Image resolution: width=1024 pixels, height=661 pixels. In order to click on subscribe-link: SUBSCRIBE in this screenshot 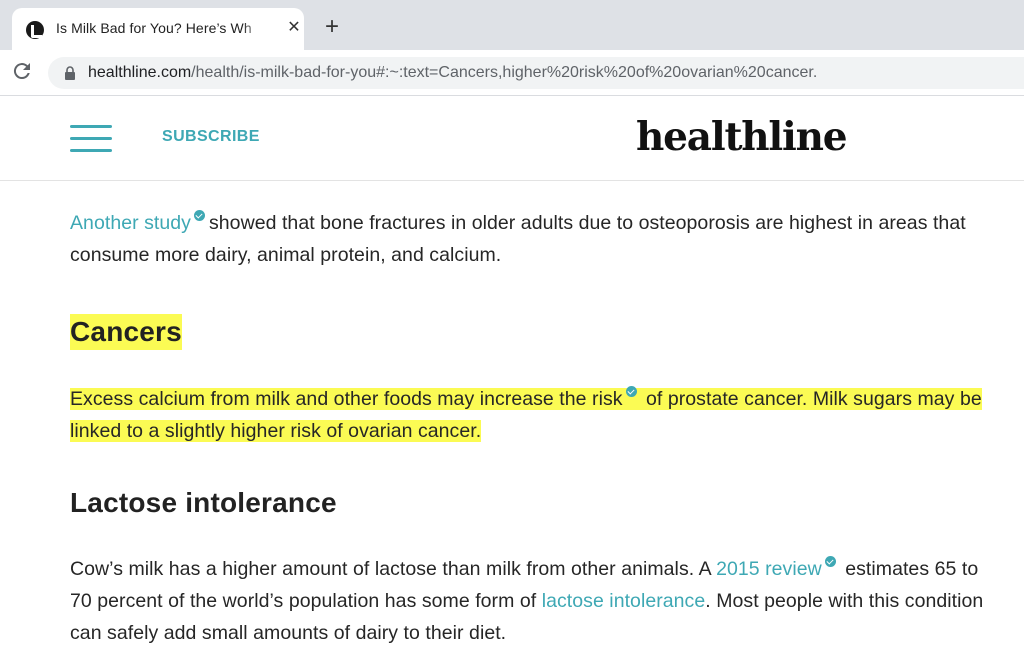, I will do `click(211, 137)`.